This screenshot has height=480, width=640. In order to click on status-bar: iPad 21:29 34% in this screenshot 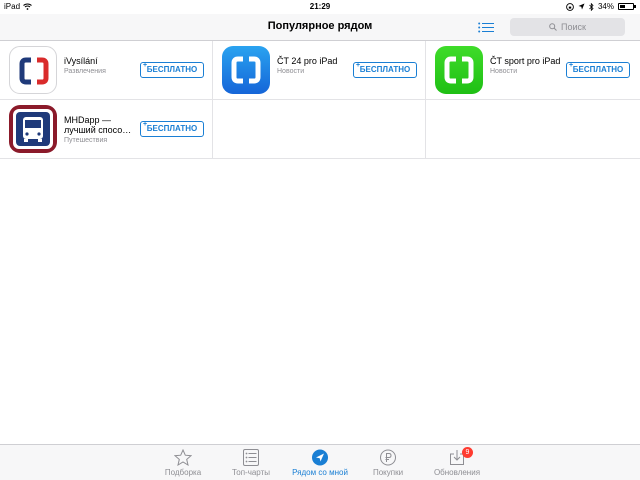, I will do `click(320, 7)`.